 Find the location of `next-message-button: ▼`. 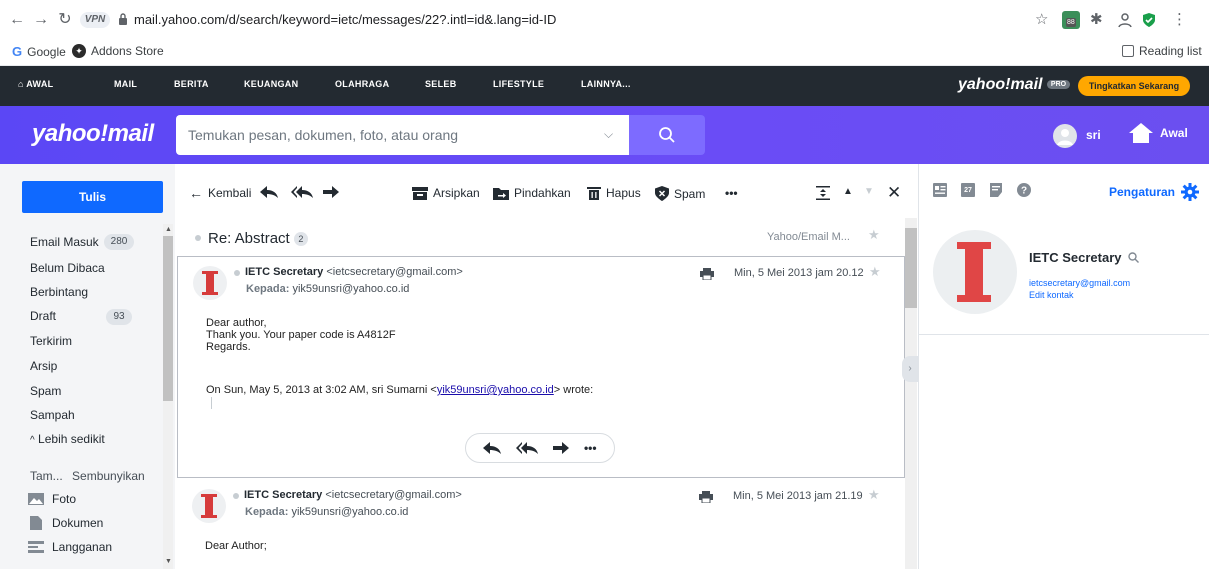

next-message-button: ▼ is located at coordinates (869, 191).